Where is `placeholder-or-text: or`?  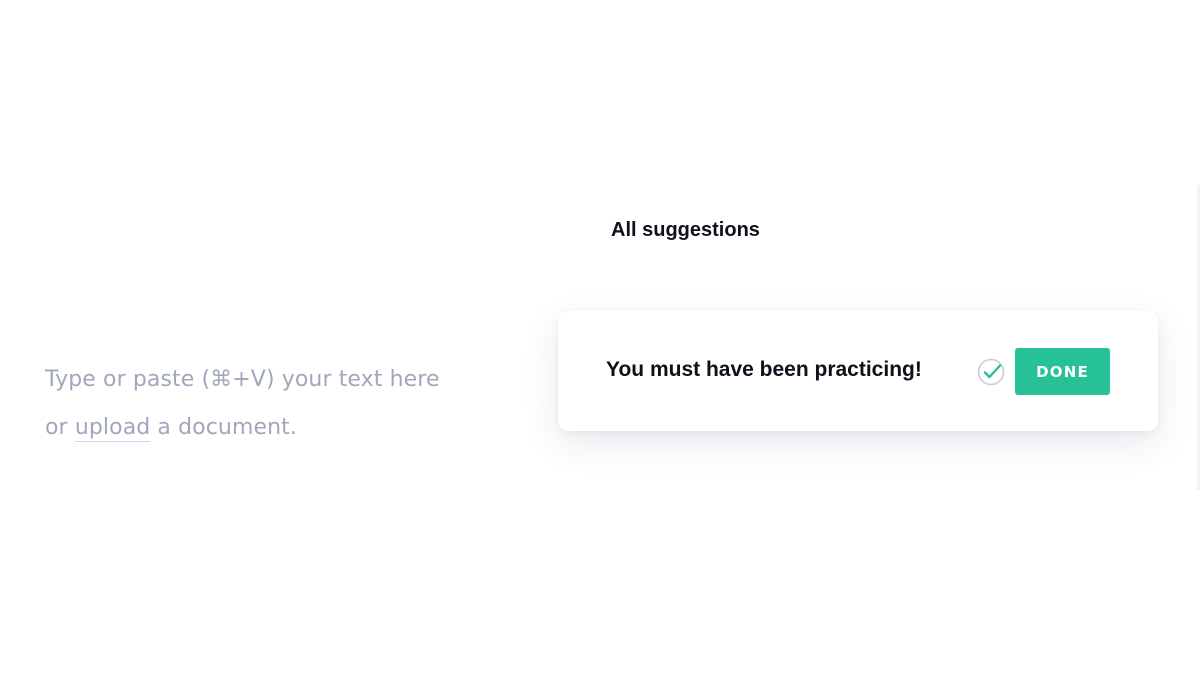
placeholder-or-text: or is located at coordinates (60, 427).